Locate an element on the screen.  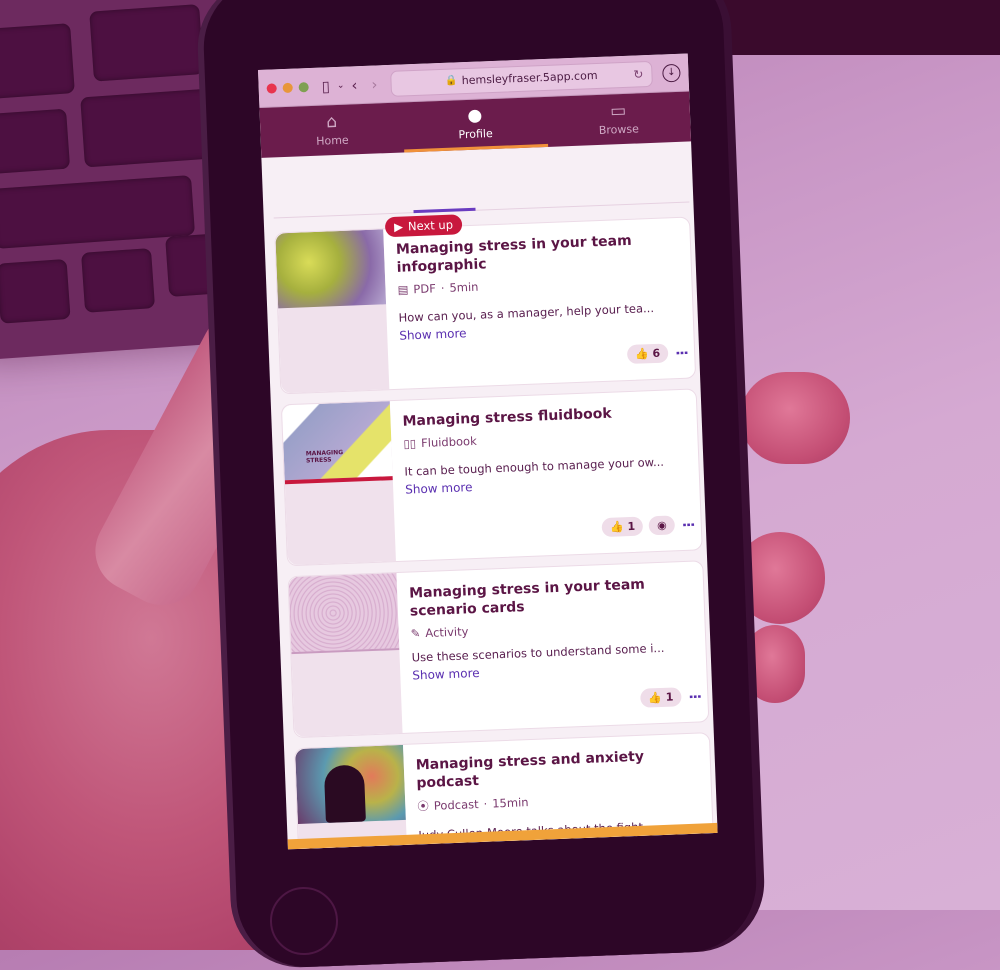
card-meta: ▯▯ Fluidbook is located at coordinates (440, 442).